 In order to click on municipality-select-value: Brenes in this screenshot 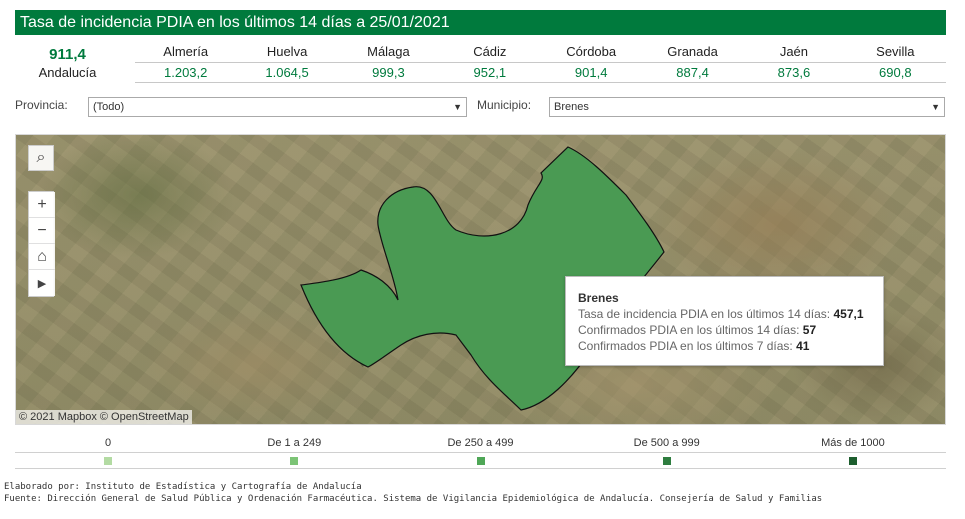, I will do `click(571, 107)`.